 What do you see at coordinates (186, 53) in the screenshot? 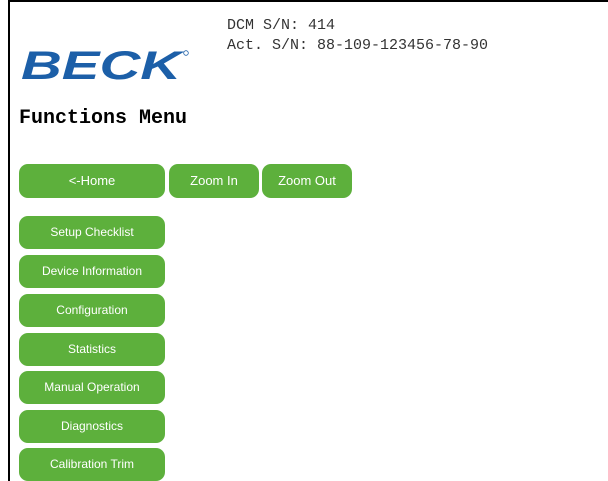
I see `registered-mark-icon` at bounding box center [186, 53].